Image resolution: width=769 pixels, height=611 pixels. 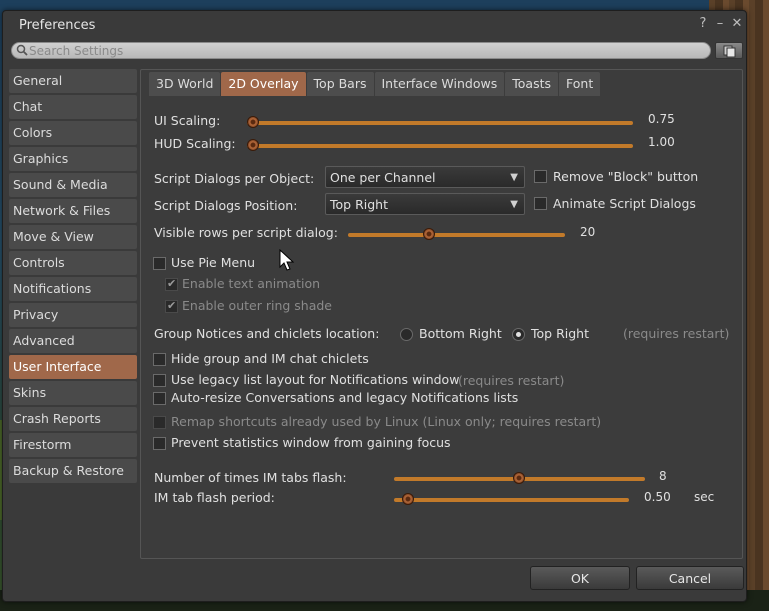 I want to click on search-options-button, so click(x=729, y=50).